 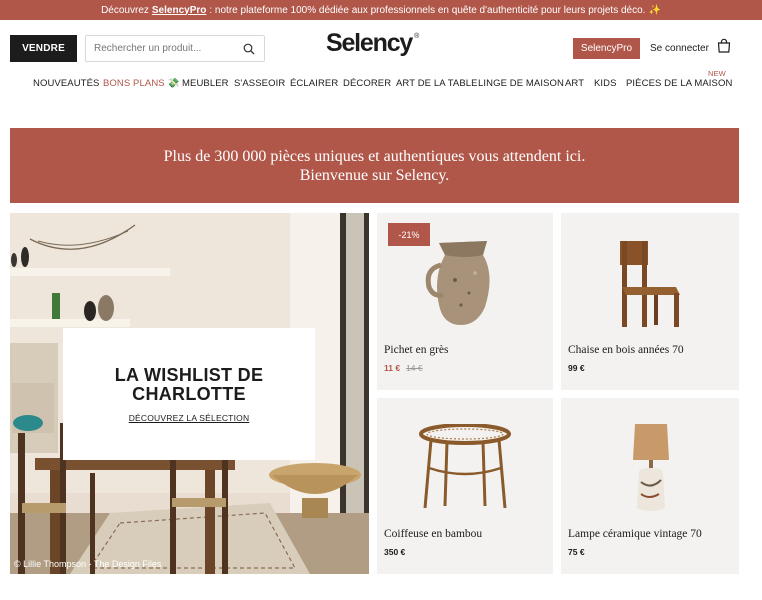 I want to click on nav-item-nouveautes: NOUVEAUTÉS, so click(x=66, y=83).